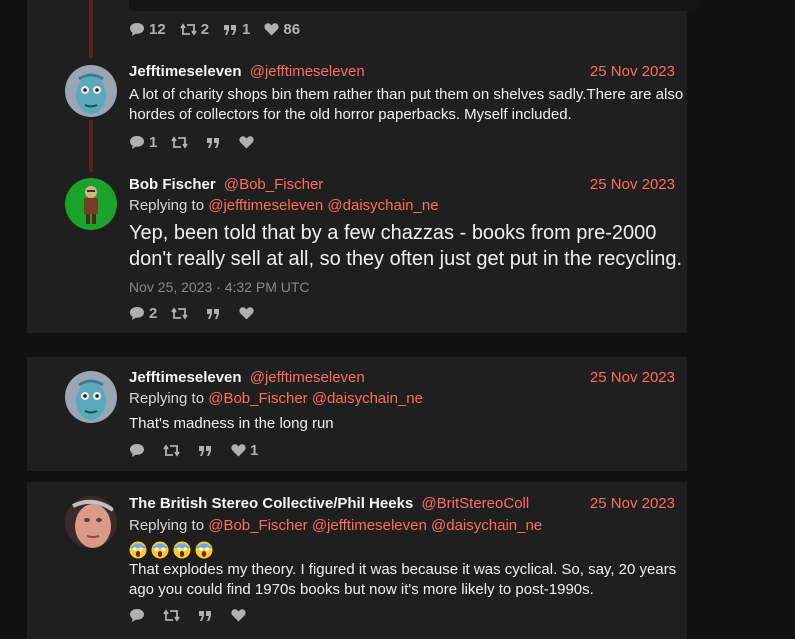 The image size is (795, 639). Describe the element at coordinates (147, 29) in the screenshot. I see `comment-stat: 12` at that location.